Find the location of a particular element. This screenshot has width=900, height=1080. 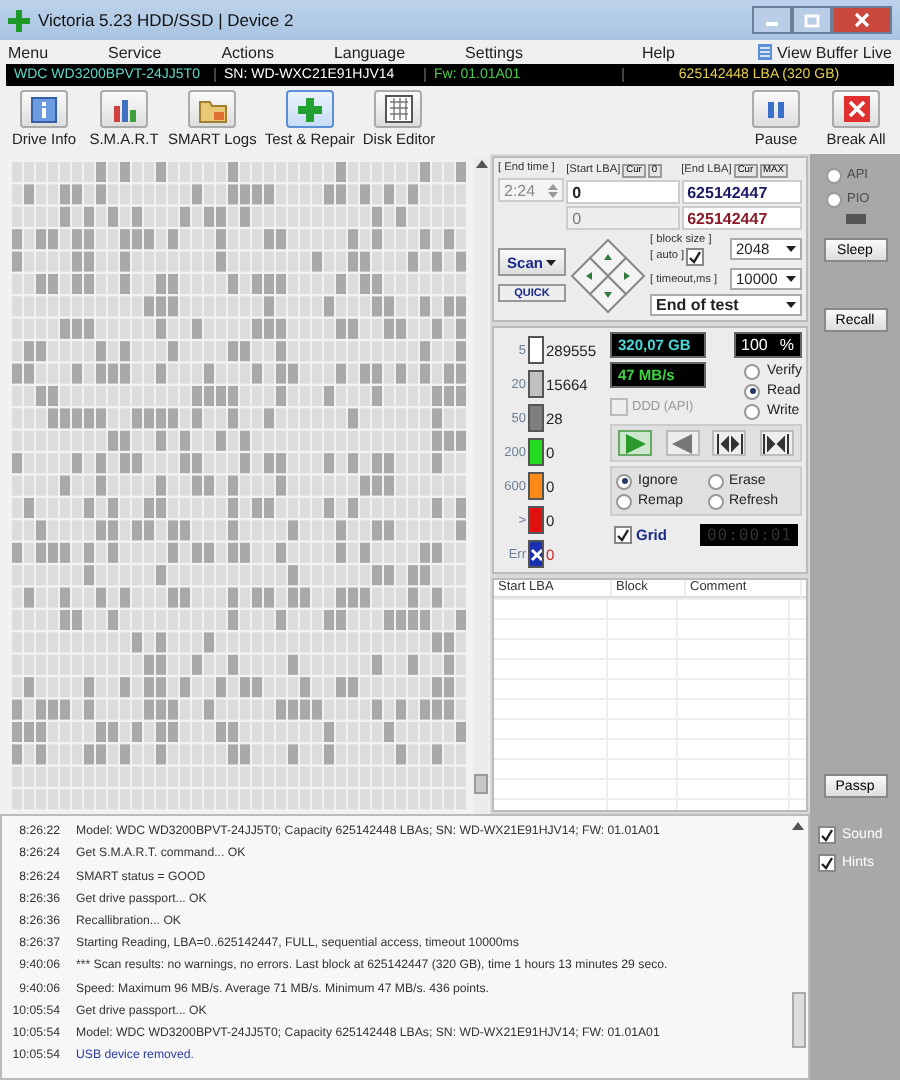

window-title: Victoria 5.23 HDD/SSD | Device 2 is located at coordinates (166, 20).